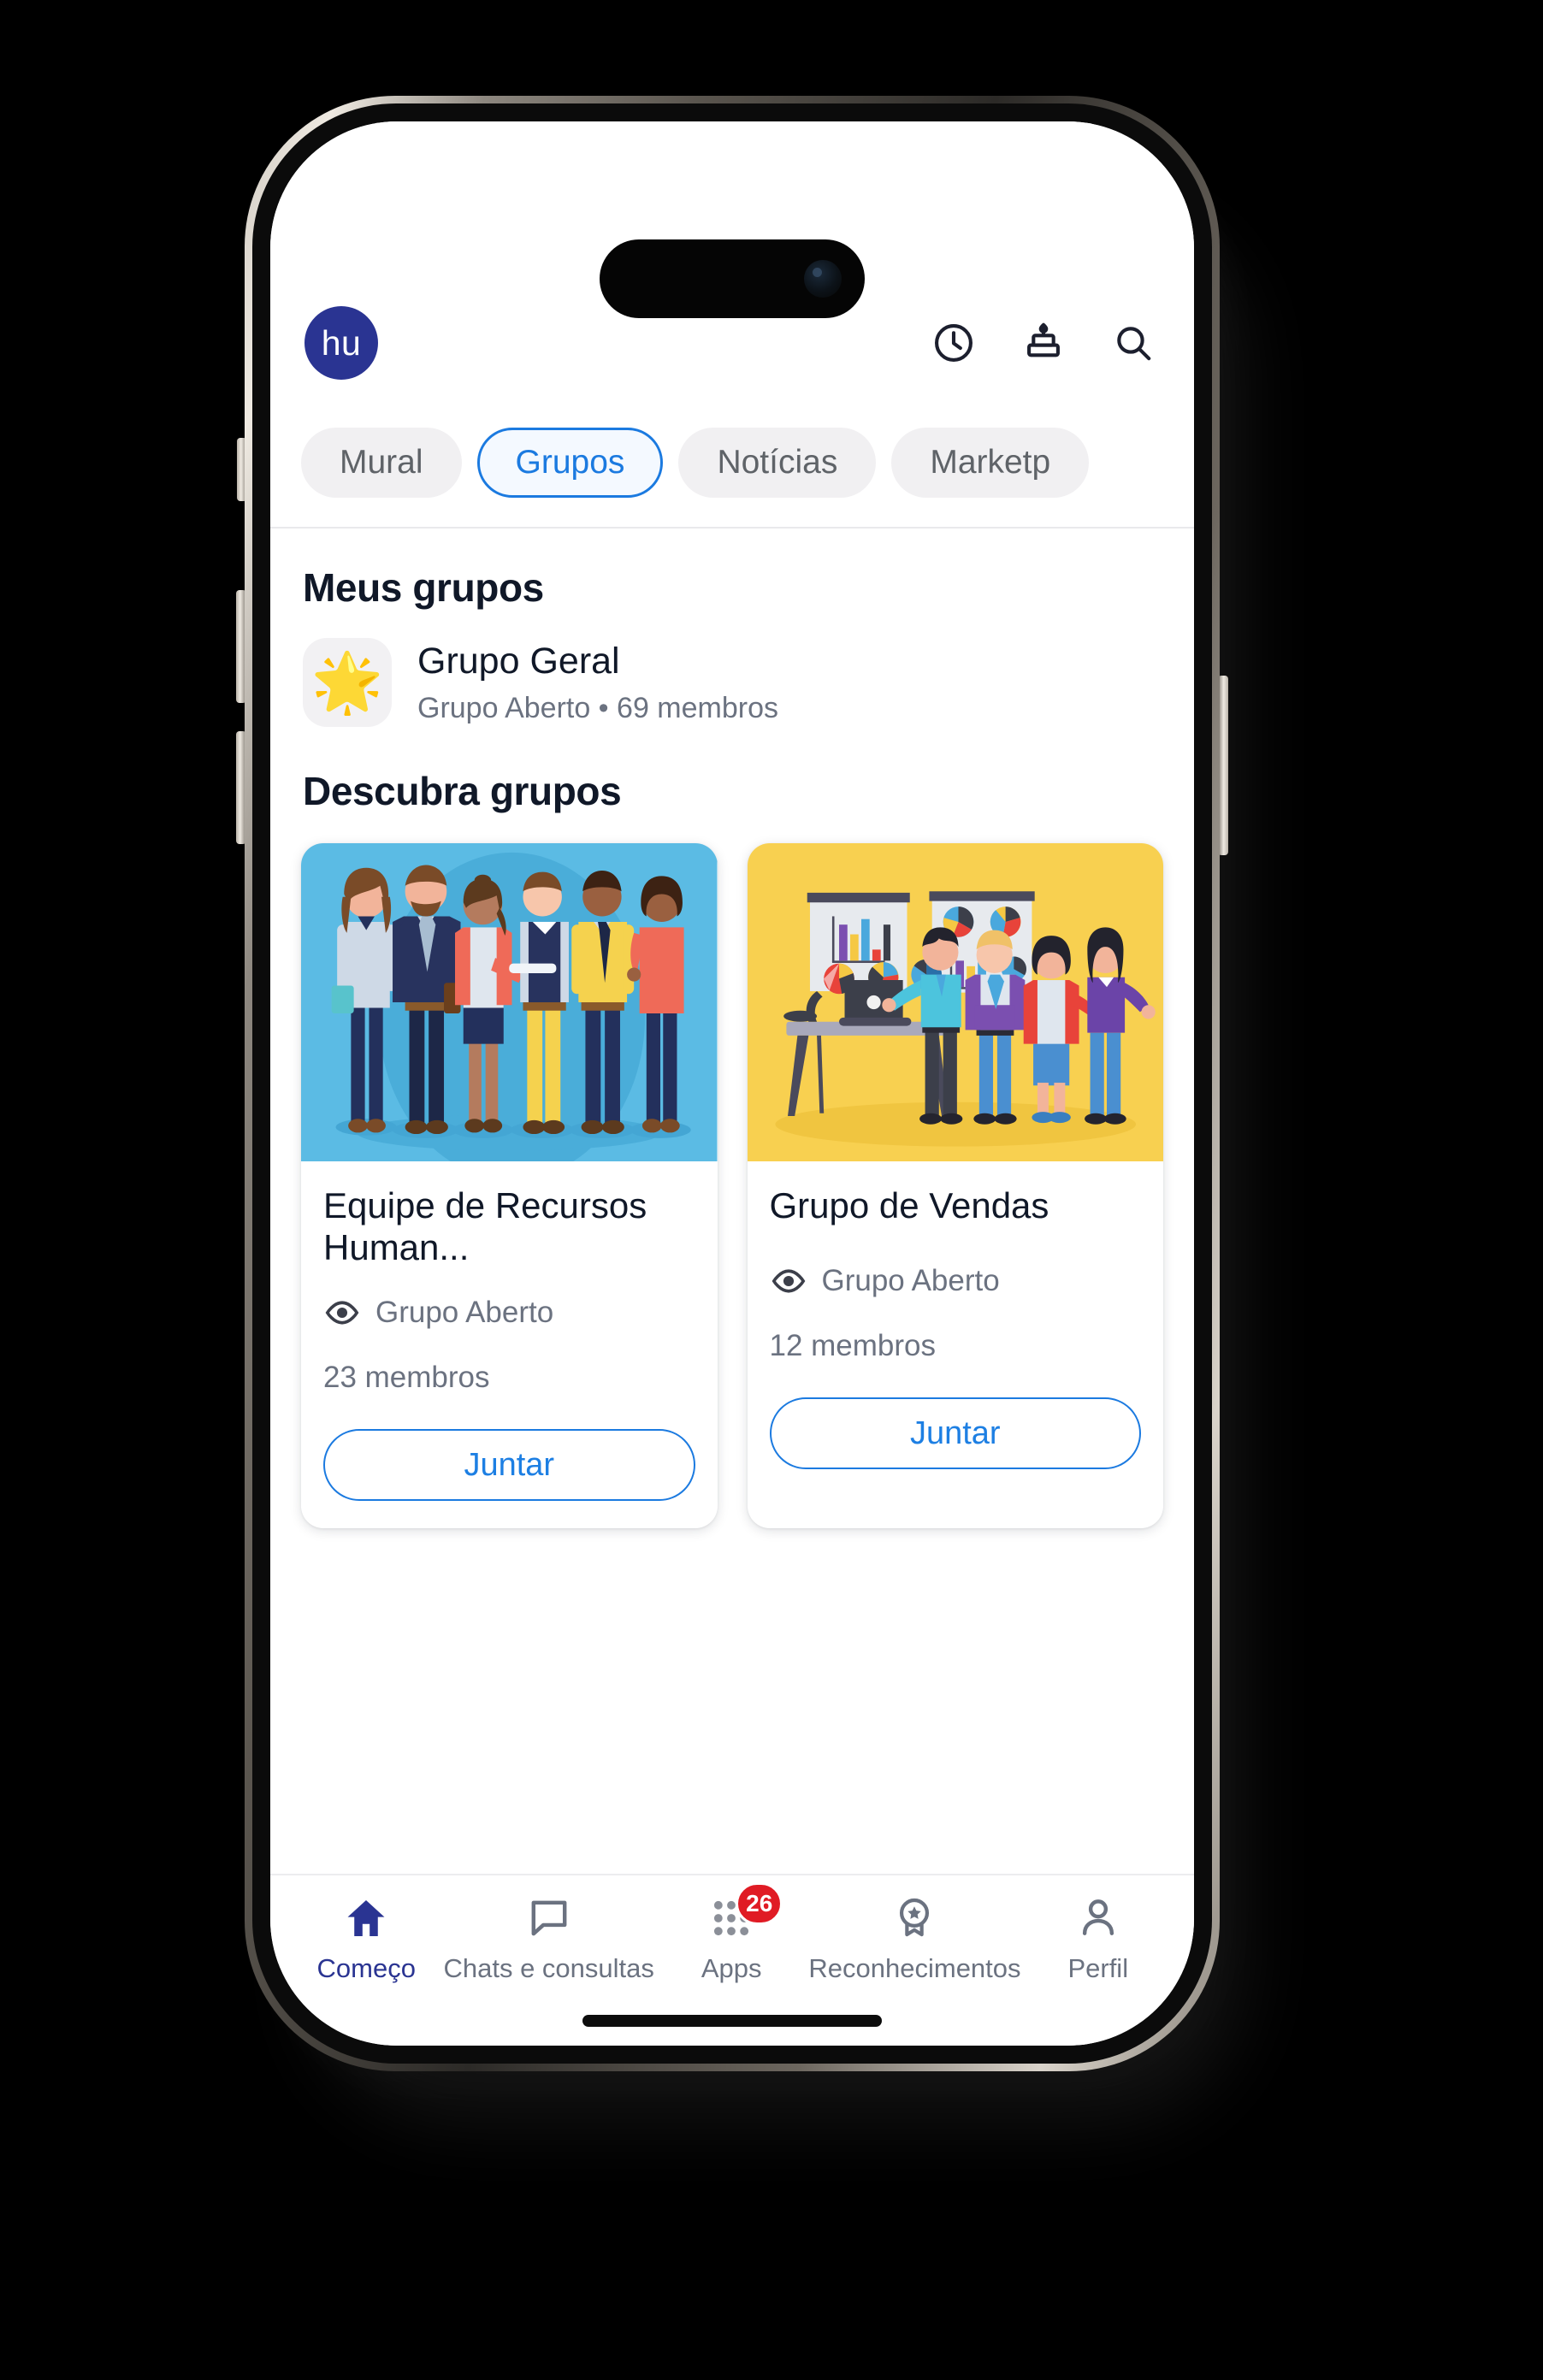 This screenshot has width=1543, height=2380. Describe the element at coordinates (518, 661) in the screenshot. I see `my-group-name: Grupo Geral` at that location.